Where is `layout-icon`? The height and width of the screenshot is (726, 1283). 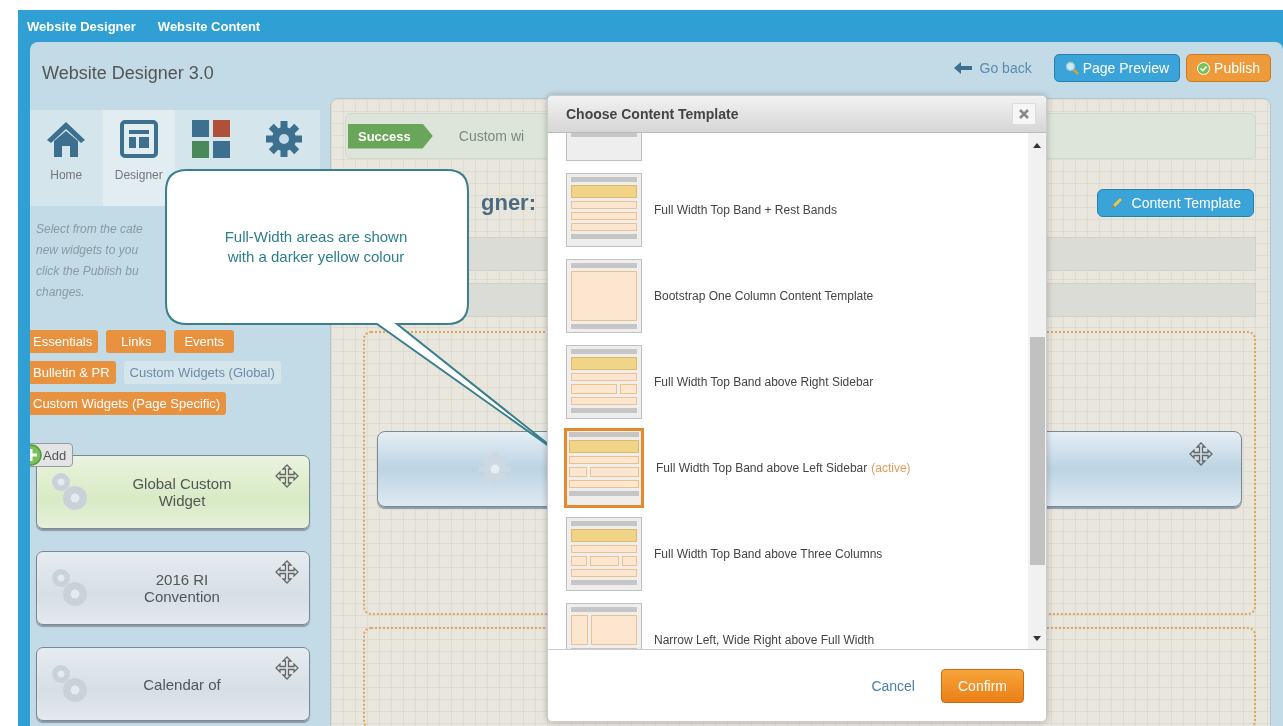 layout-icon is located at coordinates (138, 139).